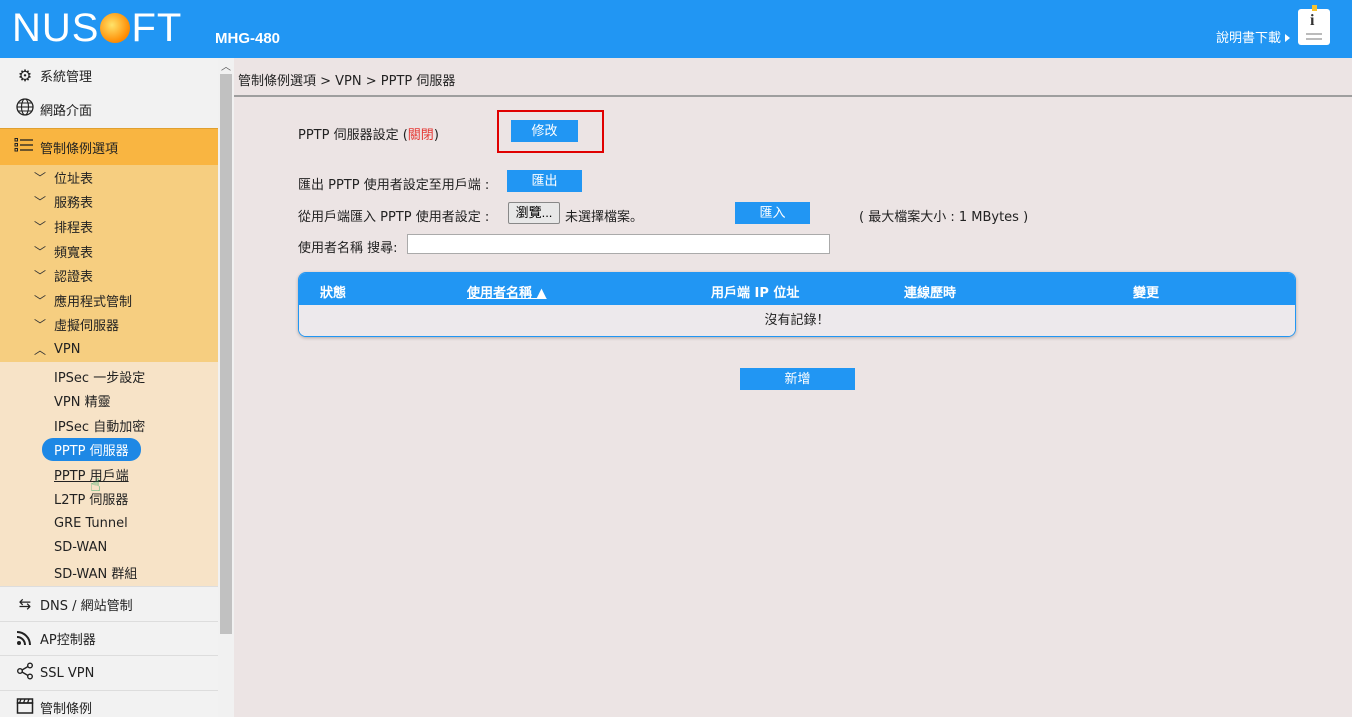 The height and width of the screenshot is (717, 1352). What do you see at coordinates (109, 703) in the screenshot?
I see `sidebar-item-policy: 管制條例` at bounding box center [109, 703].